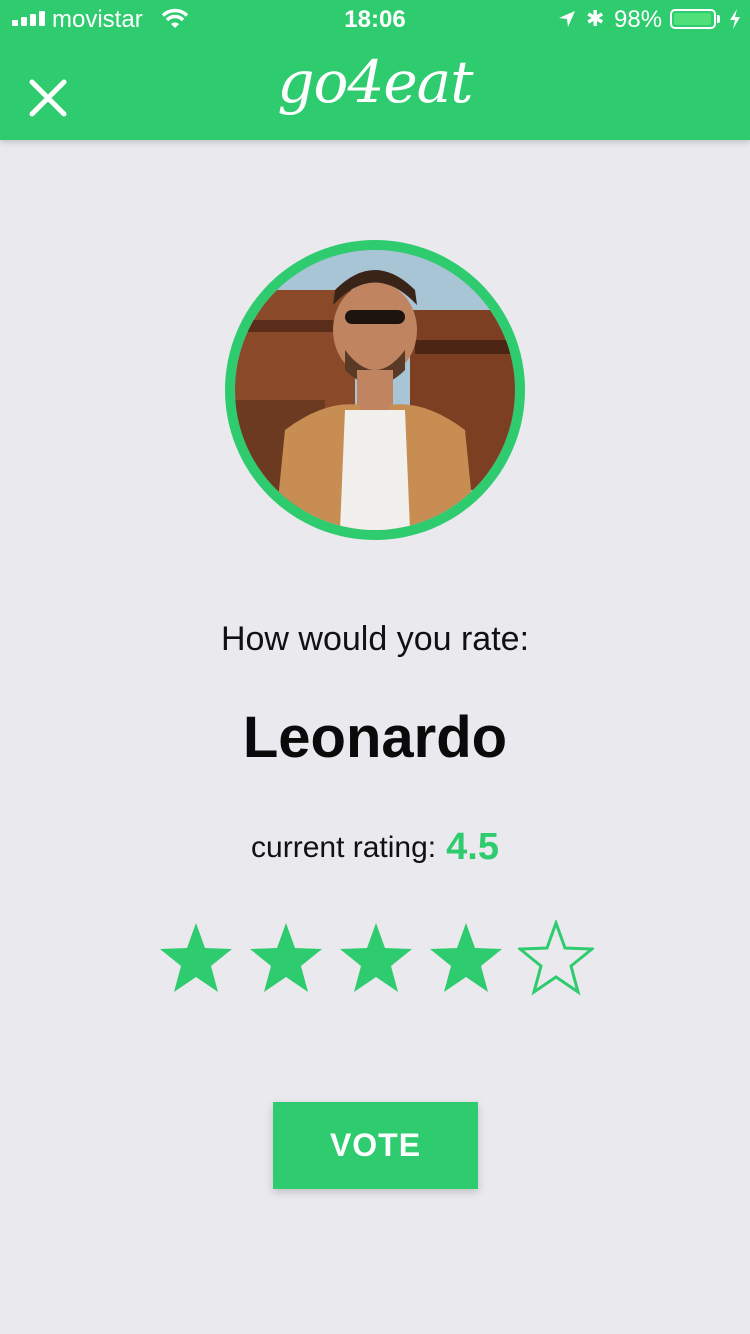  Describe the element at coordinates (718, 19) in the screenshot. I see `battery-tip` at that location.